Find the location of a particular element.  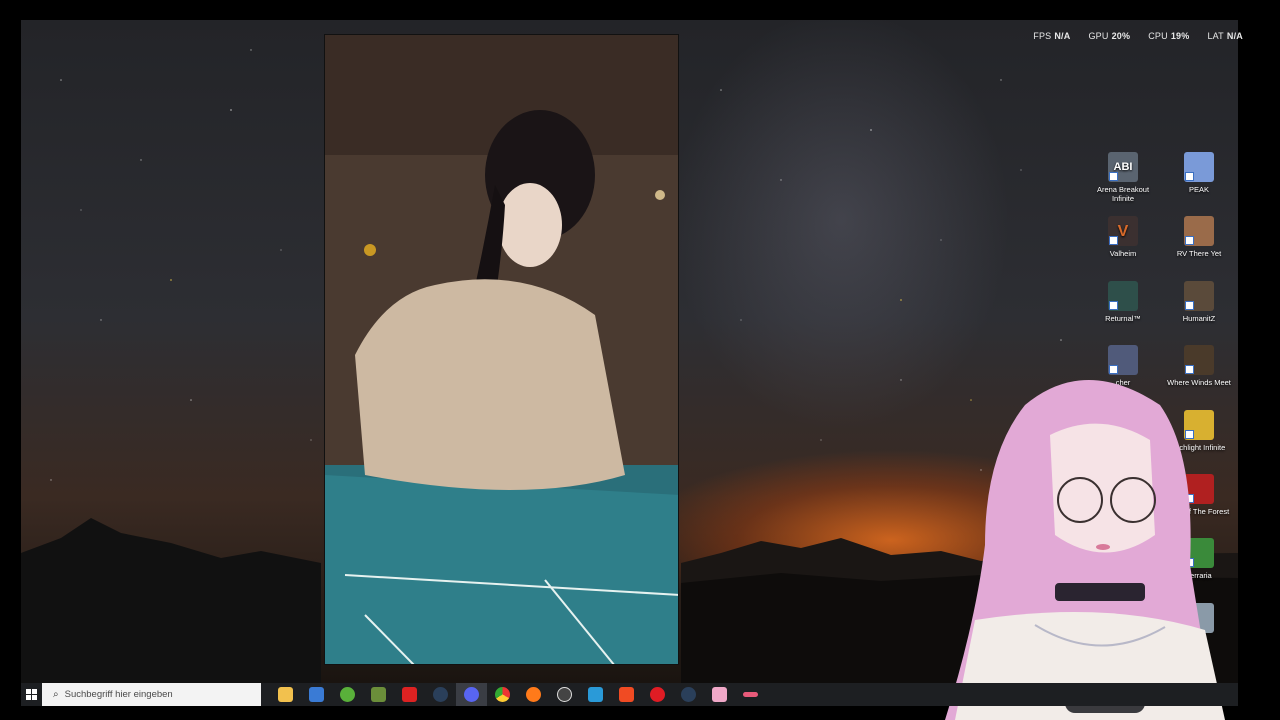

taskbar-store is located at coordinates (316, 694).